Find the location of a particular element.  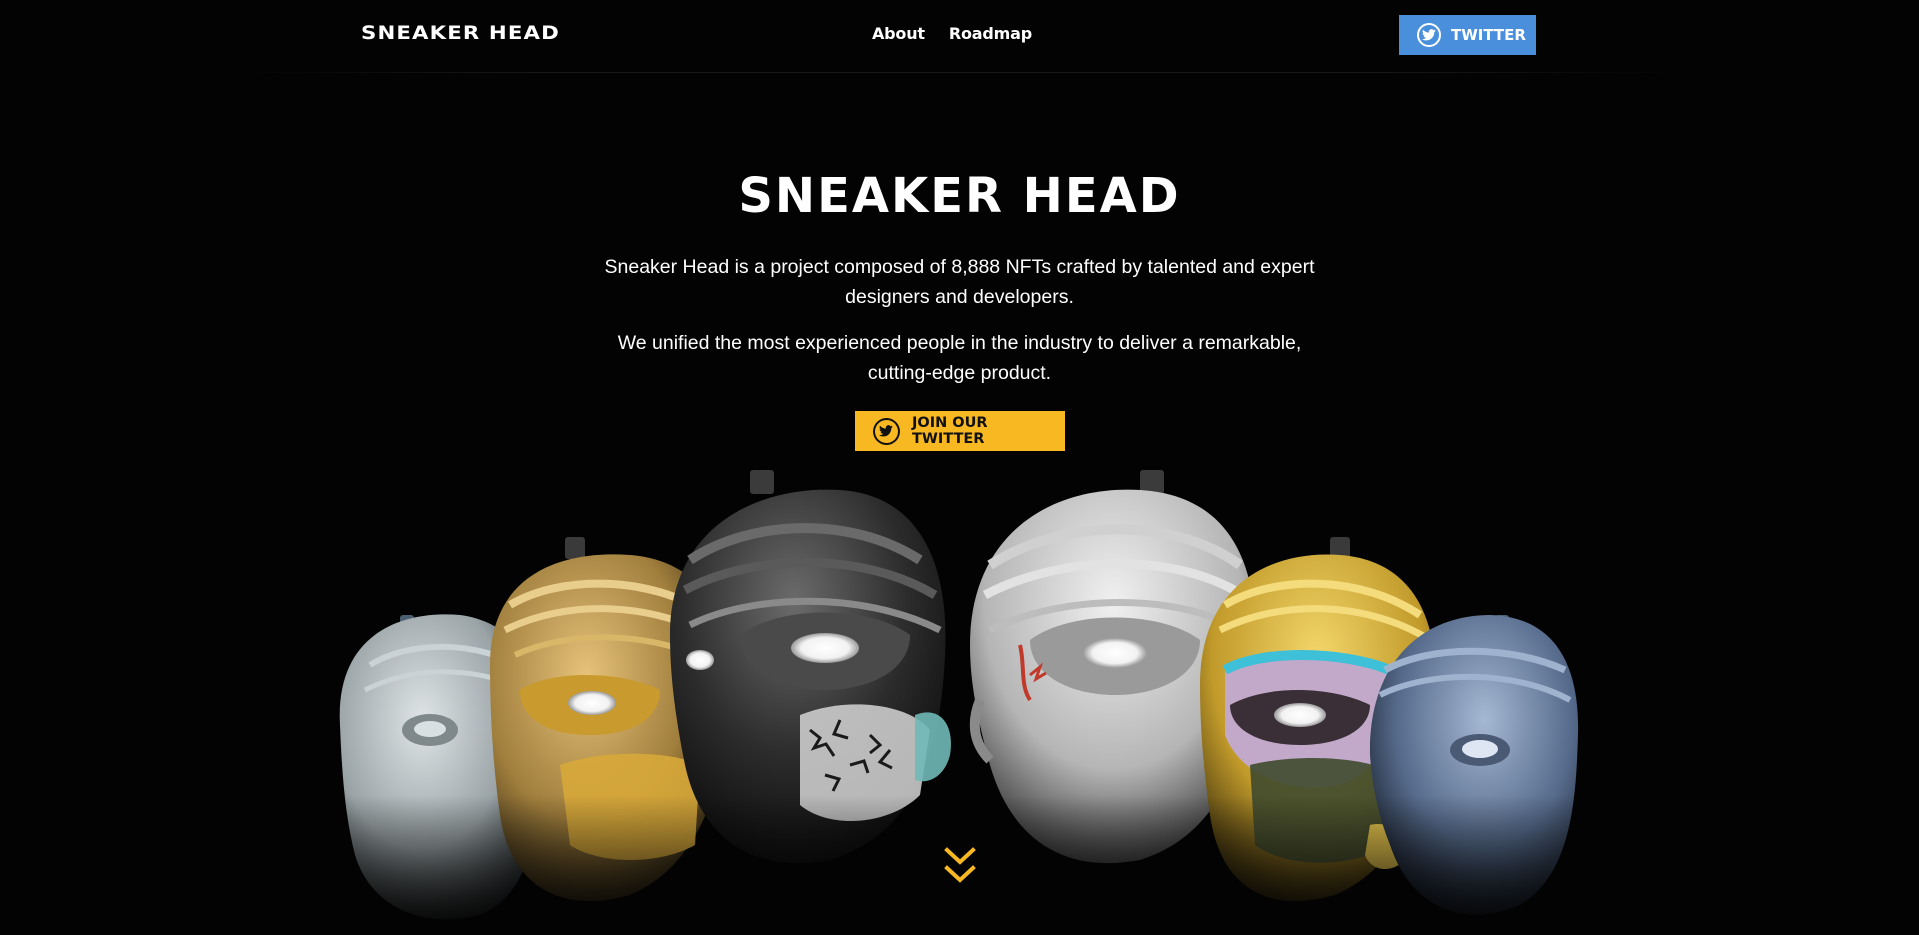

join-twitter-label: JOIN OUR TWITTER is located at coordinates (949, 431).